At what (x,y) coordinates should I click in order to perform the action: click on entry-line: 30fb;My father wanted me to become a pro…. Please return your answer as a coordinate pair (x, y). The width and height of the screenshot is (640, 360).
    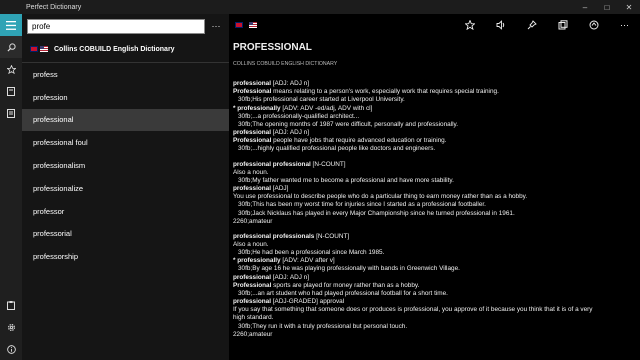
    Looking at the image, I should click on (346, 180).